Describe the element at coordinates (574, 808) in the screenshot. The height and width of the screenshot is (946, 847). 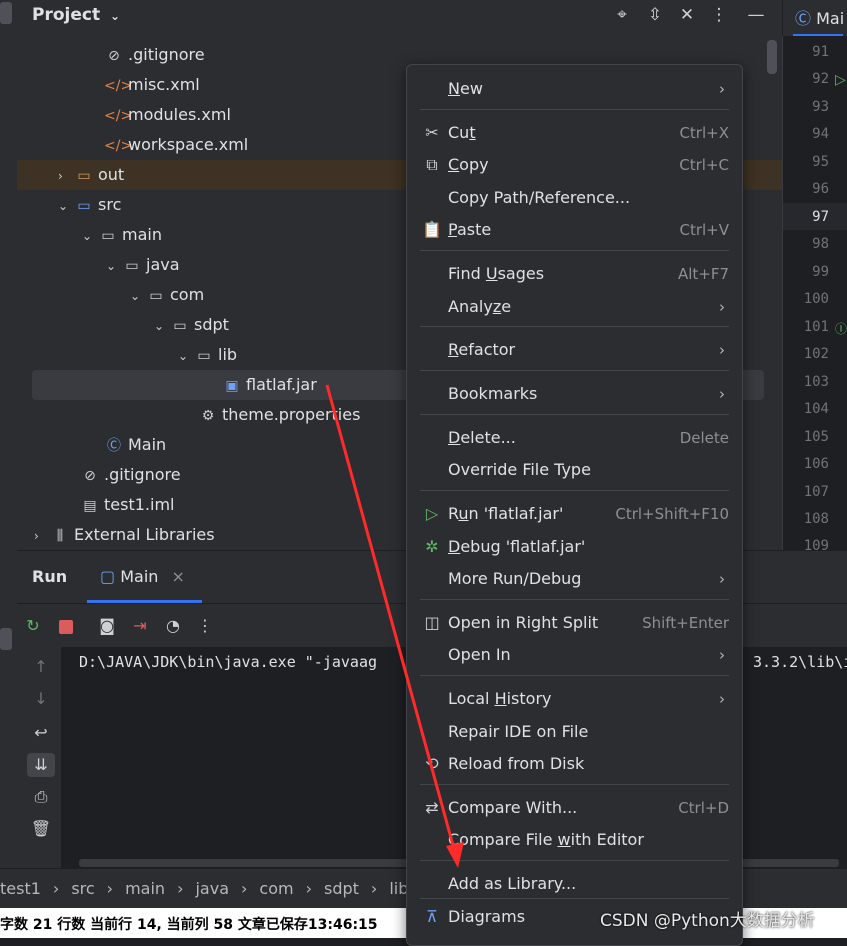
I see `menu-item-compare-with: ⇄ Compare With... Ctrl+D` at that location.